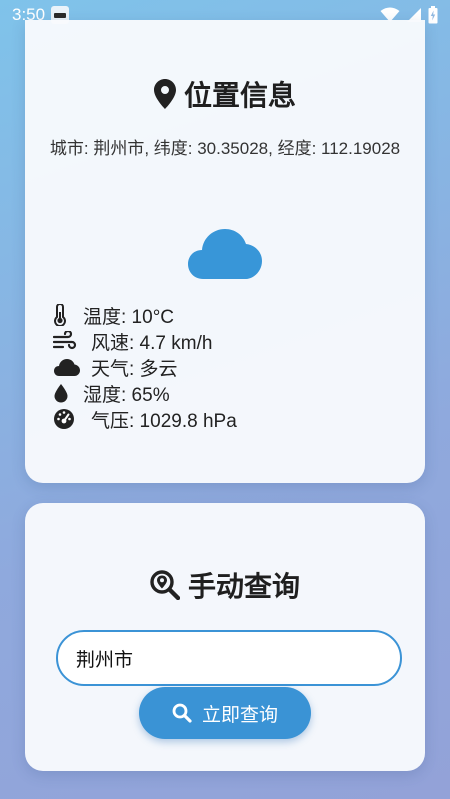 This screenshot has height=799, width=450. Describe the element at coordinates (233, 341) in the screenshot. I see `wind-row: 风速: 4.7 km/h` at that location.